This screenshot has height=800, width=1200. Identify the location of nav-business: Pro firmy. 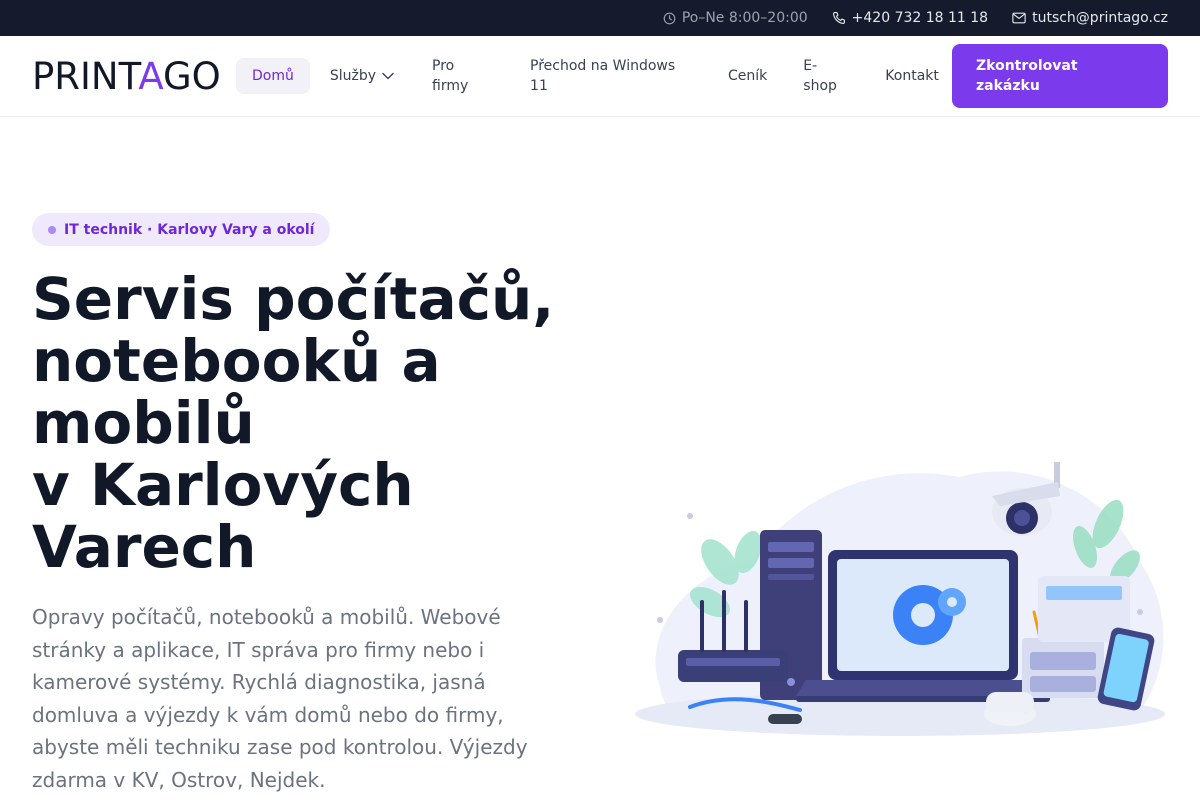
(462, 76).